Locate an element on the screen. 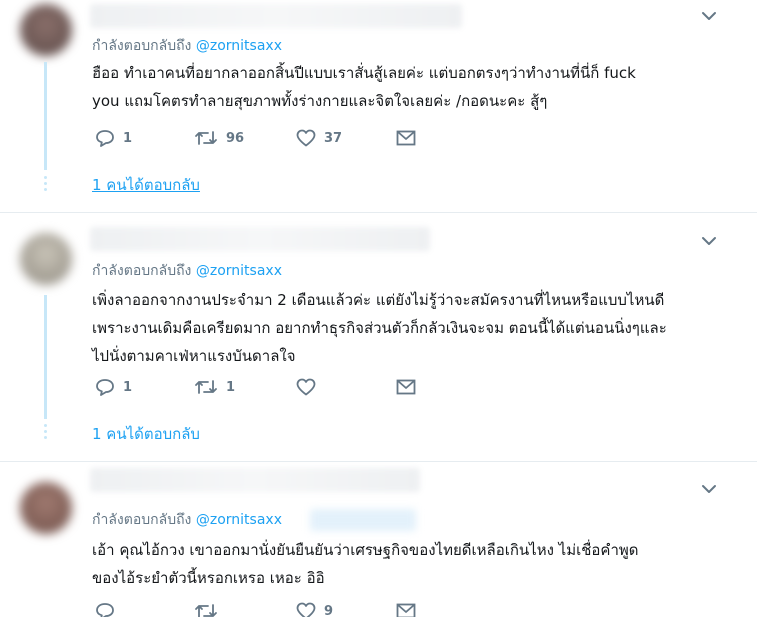 This screenshot has width=757, height=617. handle-blur is located at coordinates (363, 520).